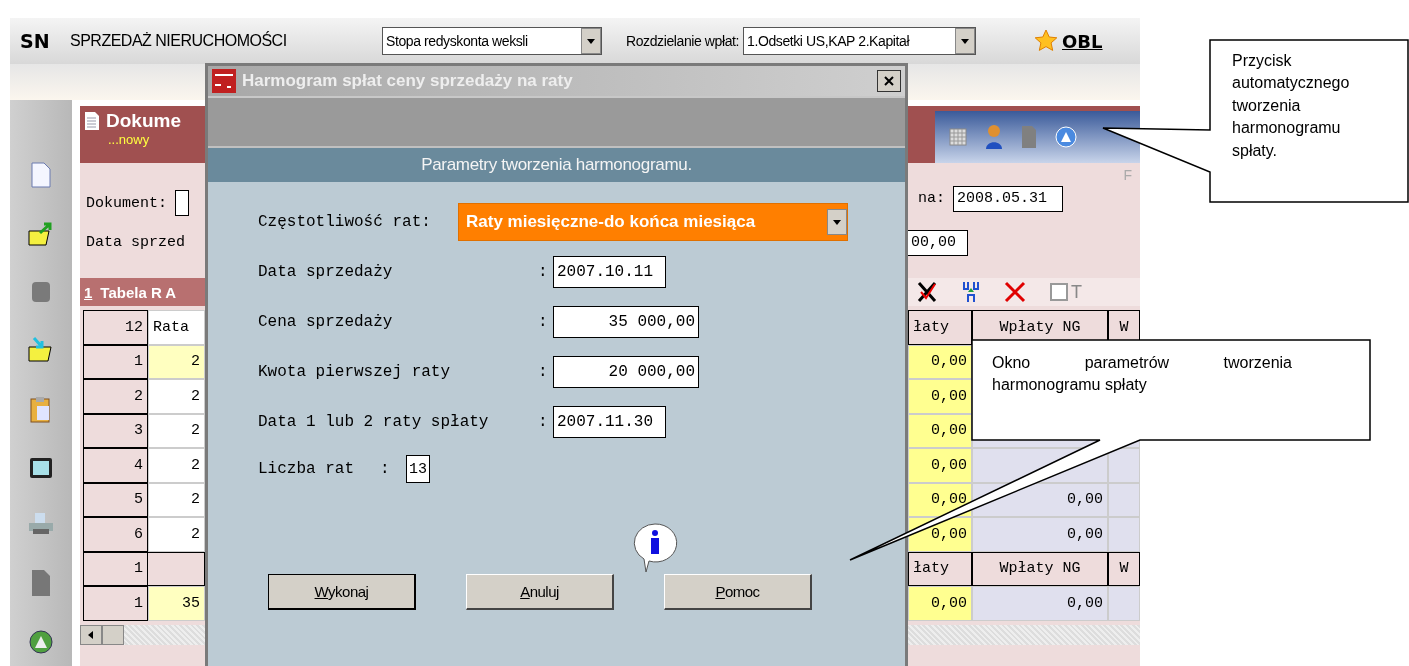  Describe the element at coordinates (1124, 568) in the screenshot. I see `column-header: W` at that location.